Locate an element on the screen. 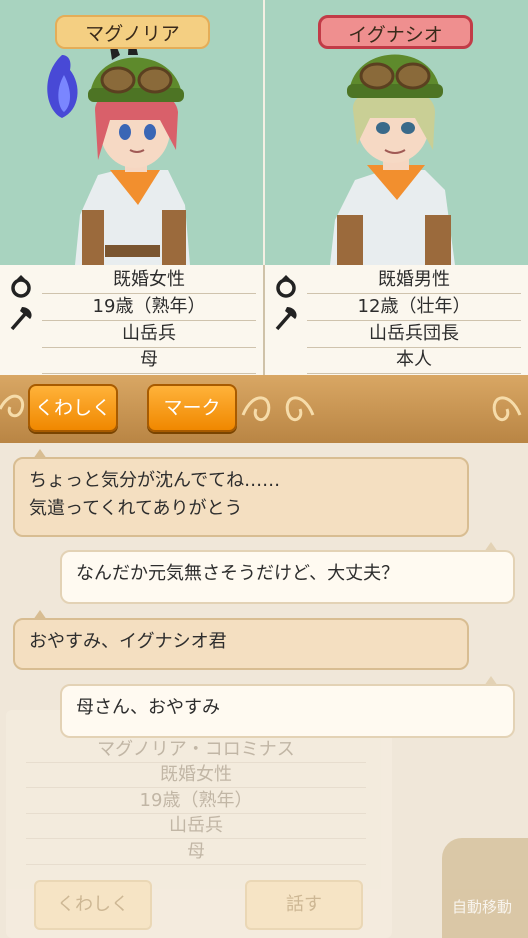 The height and width of the screenshot is (938, 528). relation: 本人 is located at coordinates (414, 360).